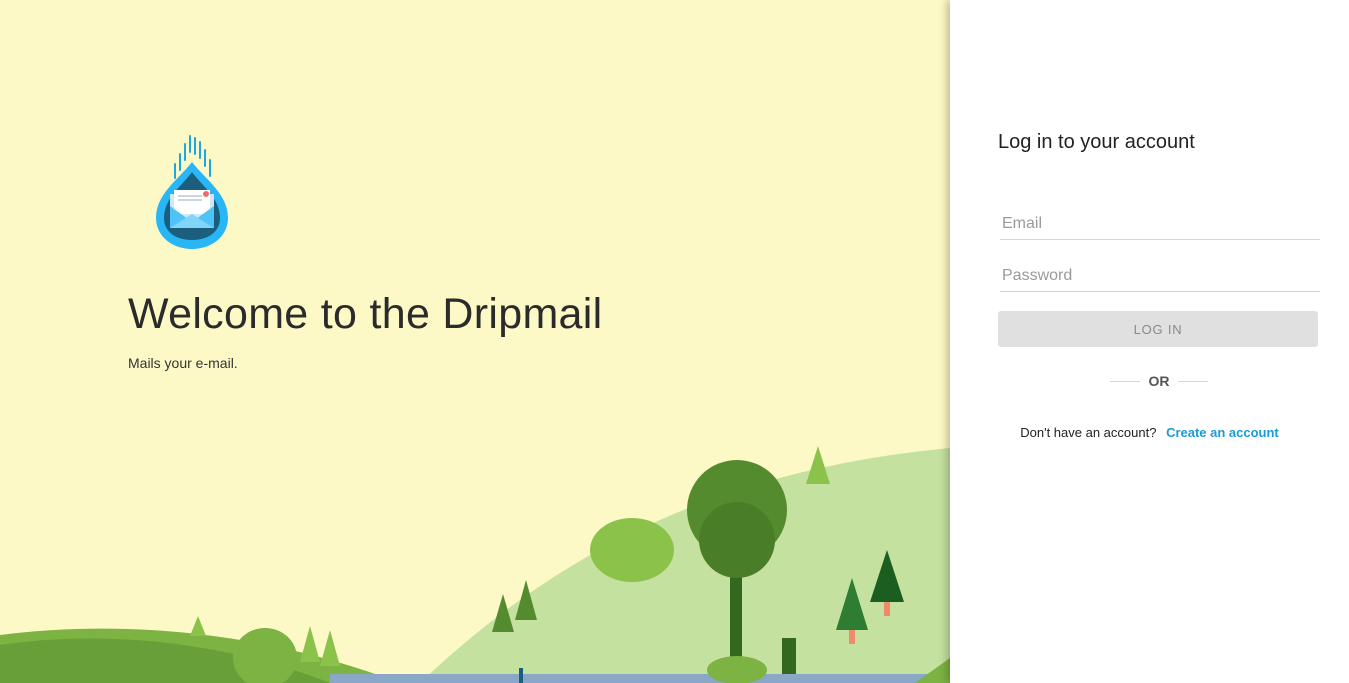  What do you see at coordinates (1158, 329) in the screenshot?
I see `login-button: LOG IN` at bounding box center [1158, 329].